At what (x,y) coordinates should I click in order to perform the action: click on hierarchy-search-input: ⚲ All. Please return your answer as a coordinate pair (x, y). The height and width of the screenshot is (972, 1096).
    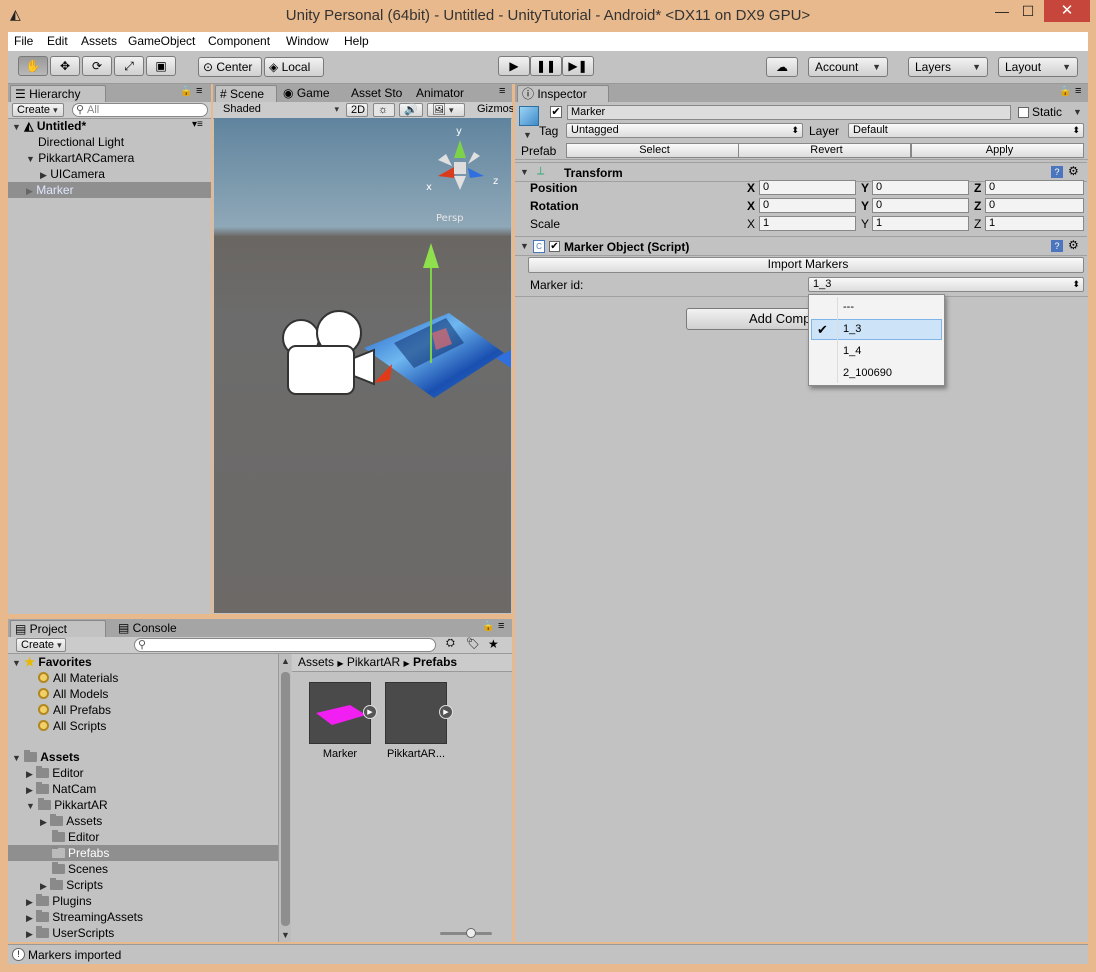
    Looking at the image, I should click on (140, 110).